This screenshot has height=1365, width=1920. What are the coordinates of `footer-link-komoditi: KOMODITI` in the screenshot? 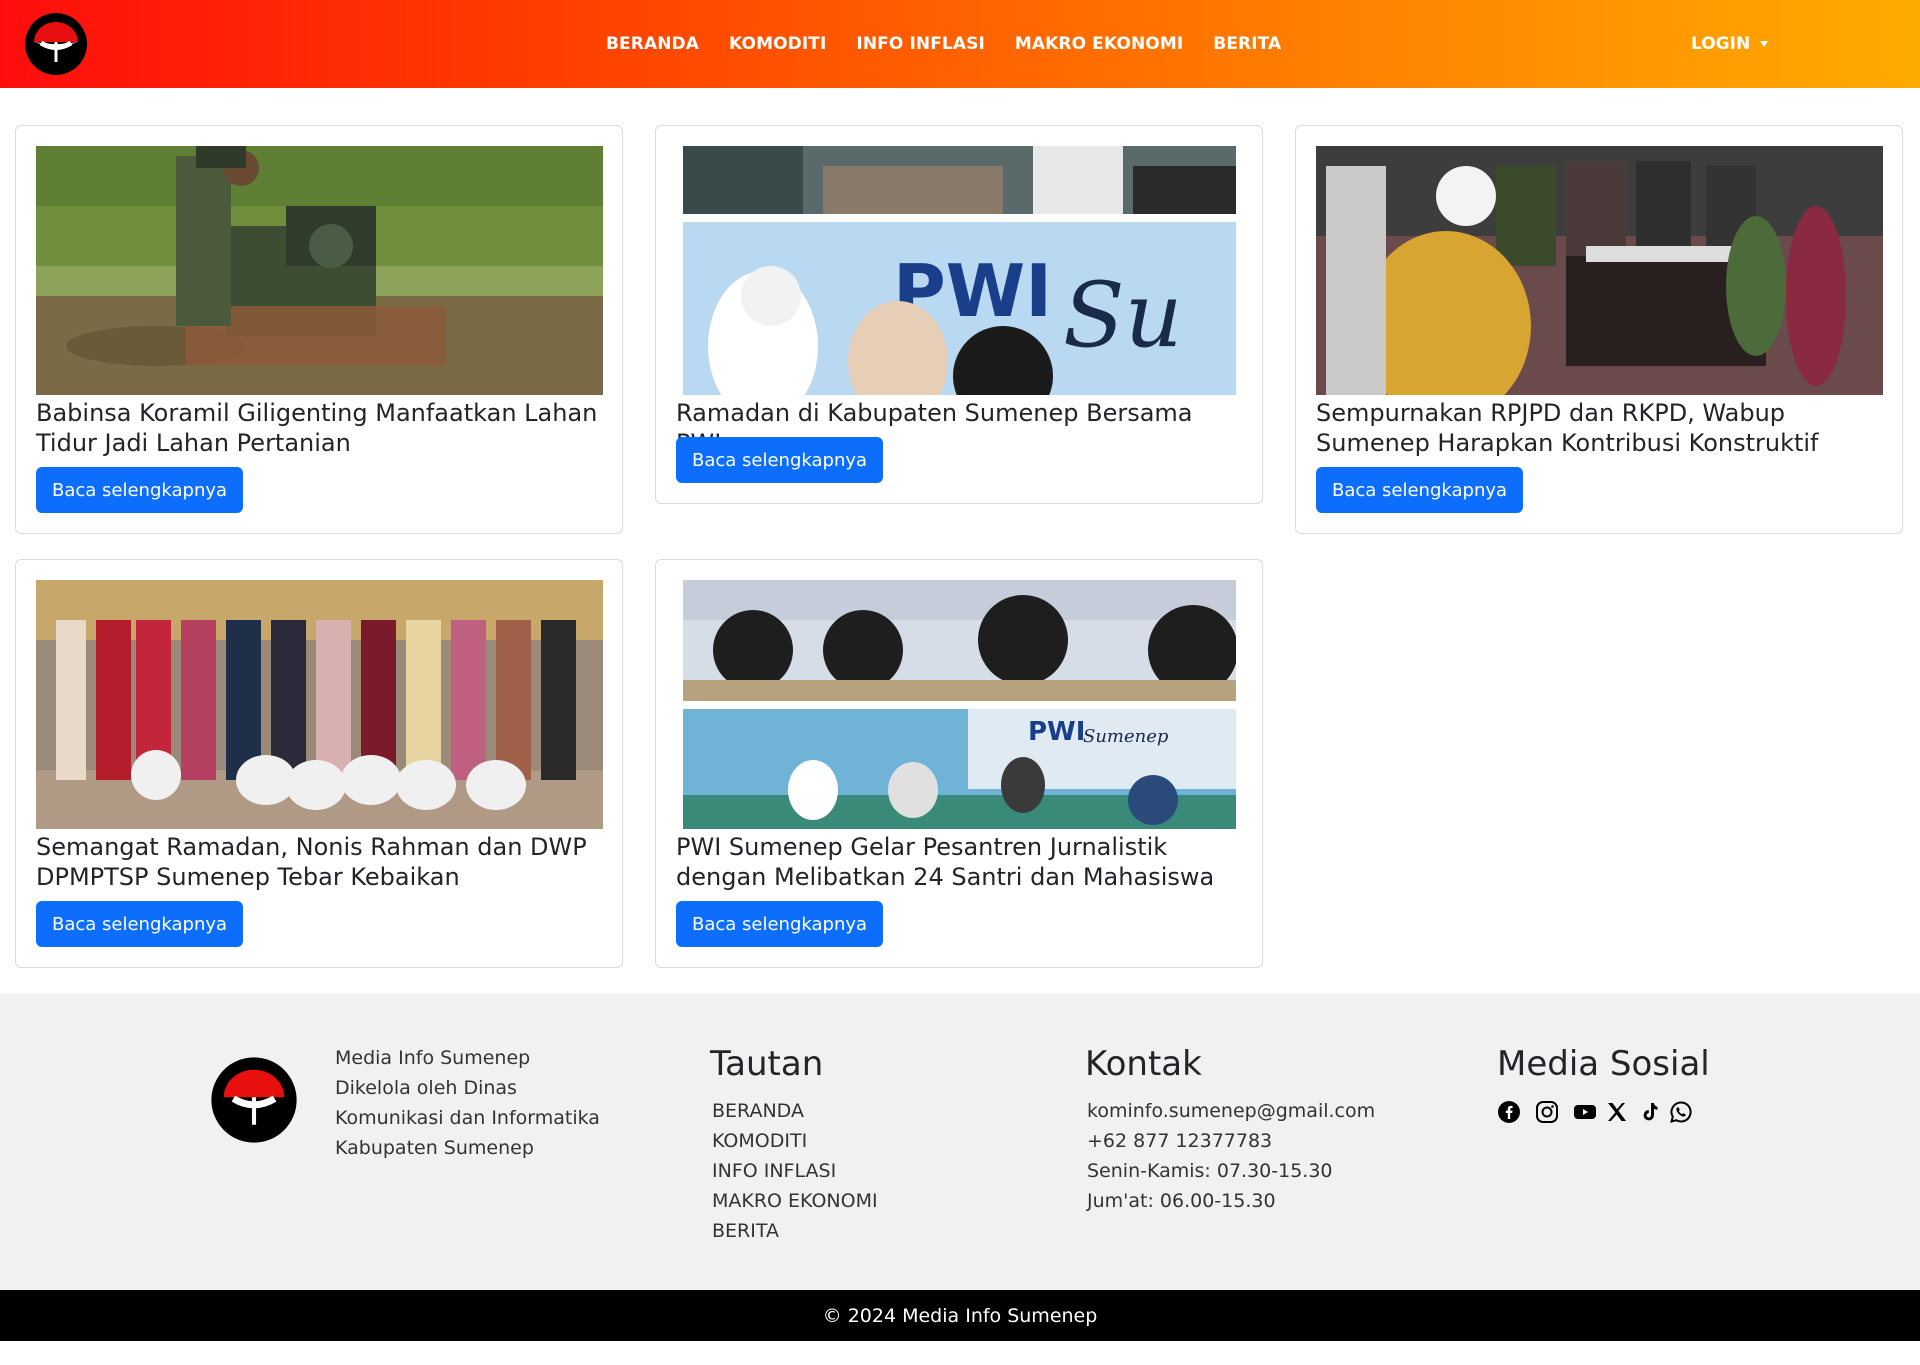 It's located at (795, 1141).